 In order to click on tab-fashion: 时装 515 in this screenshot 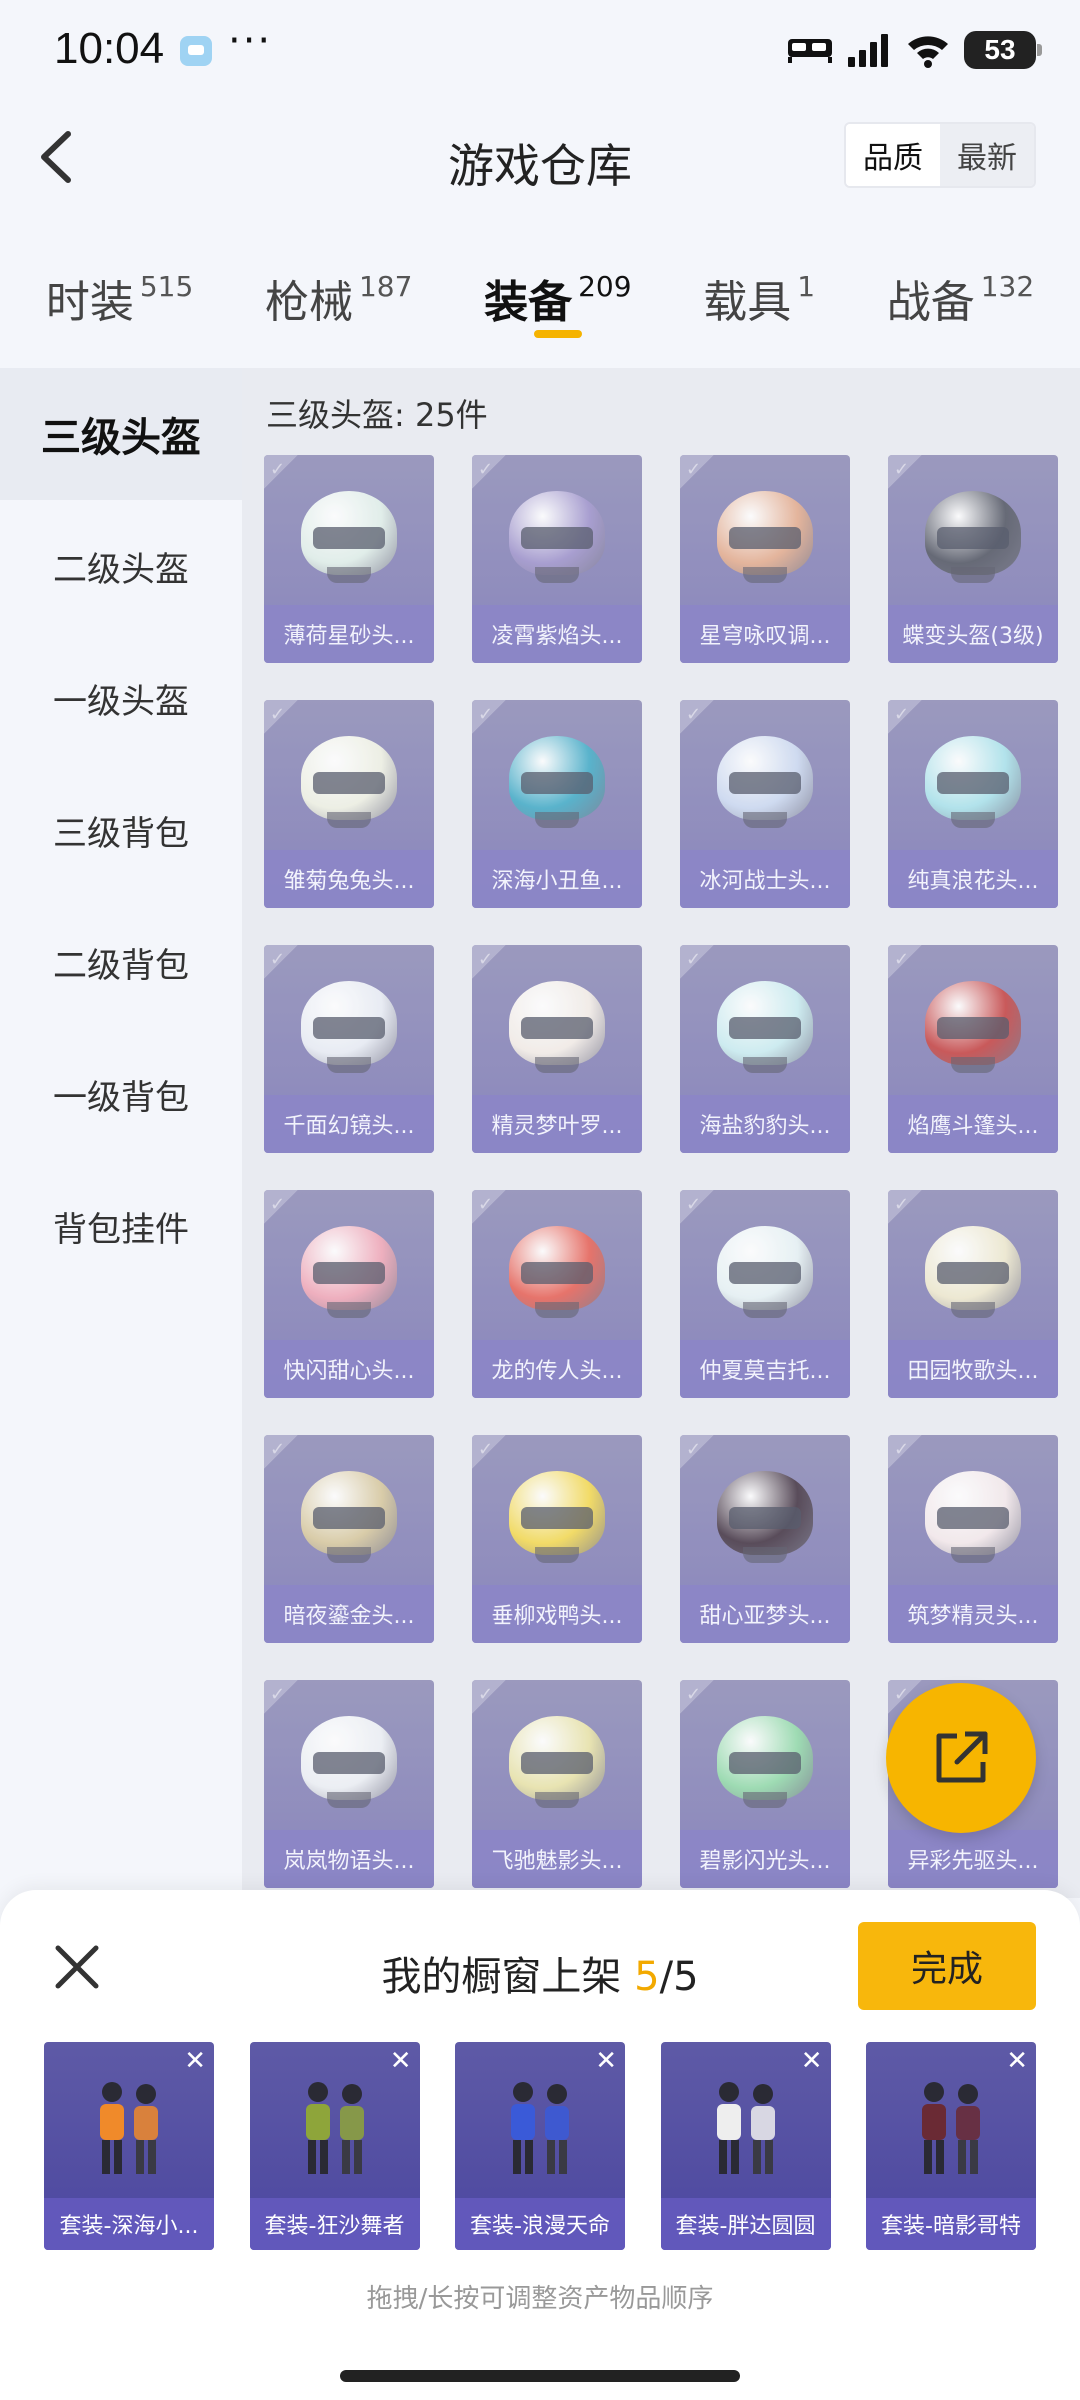, I will do `click(119, 295)`.